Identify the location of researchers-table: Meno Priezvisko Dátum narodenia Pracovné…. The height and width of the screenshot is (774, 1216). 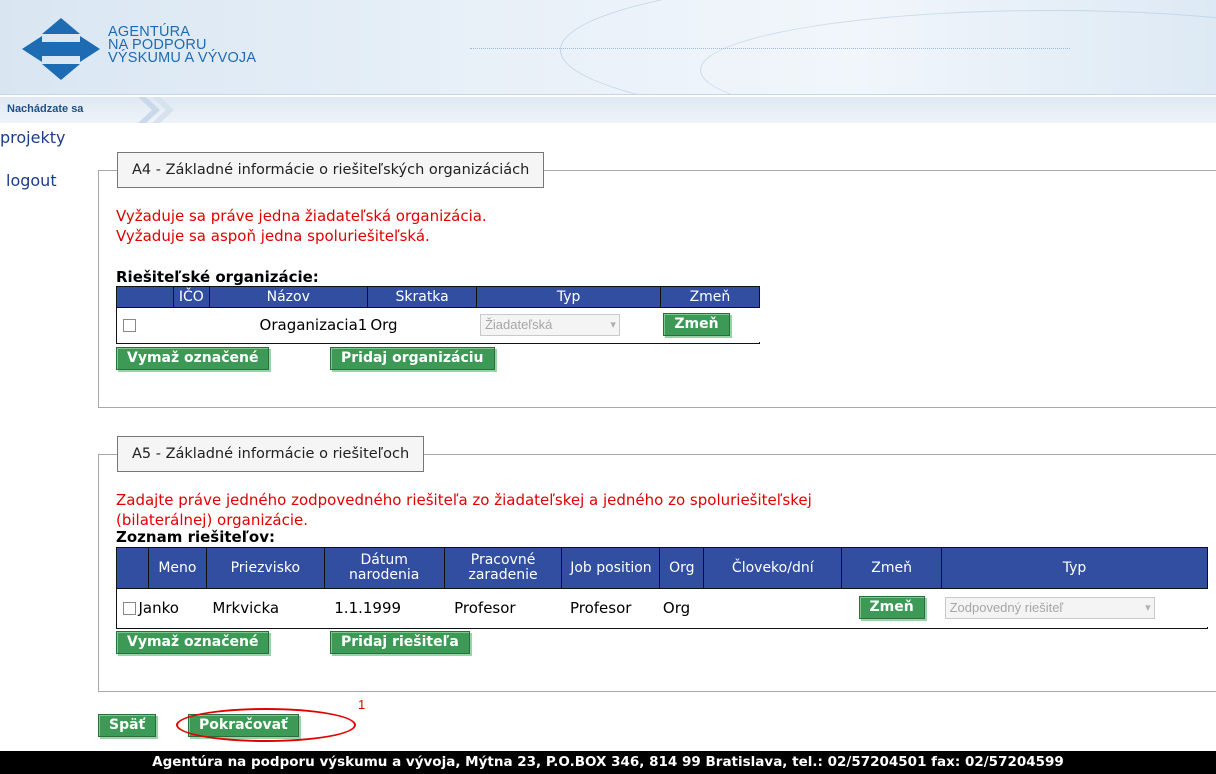
(662, 588).